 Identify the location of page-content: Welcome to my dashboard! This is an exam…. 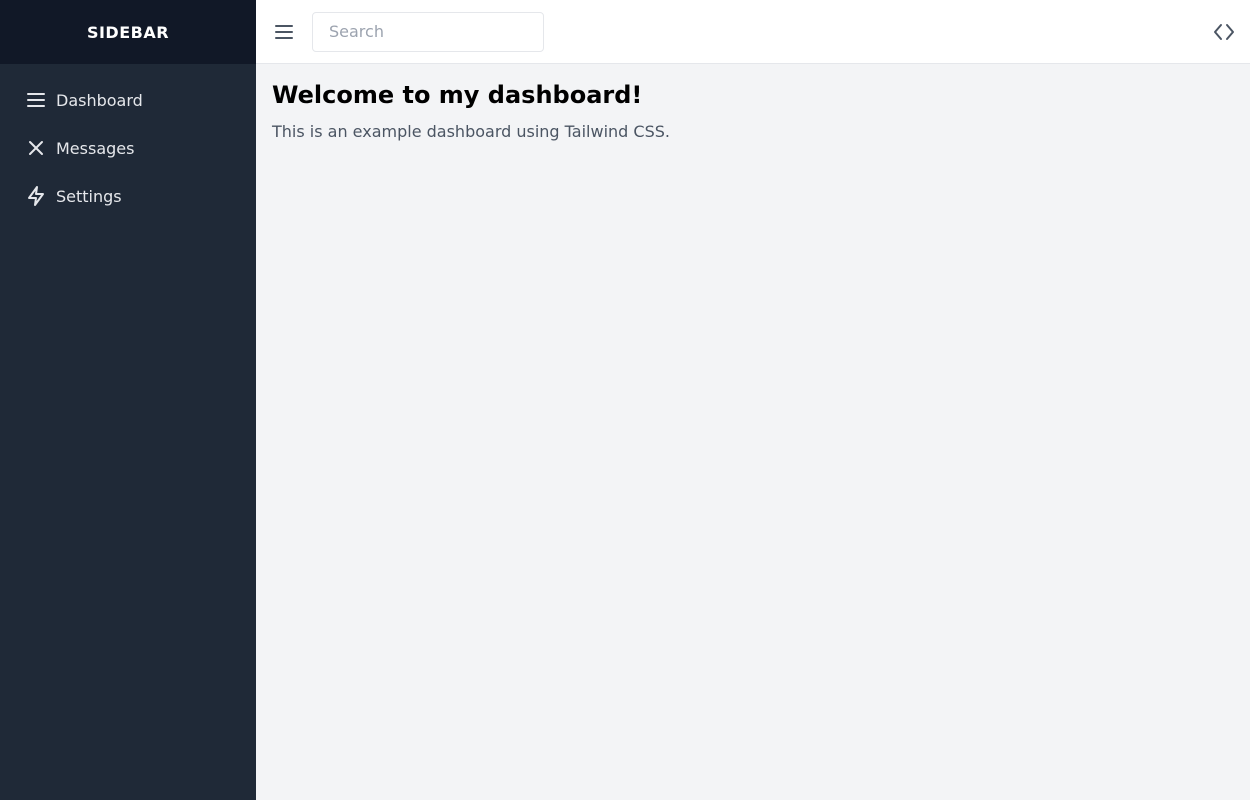
(753, 112).